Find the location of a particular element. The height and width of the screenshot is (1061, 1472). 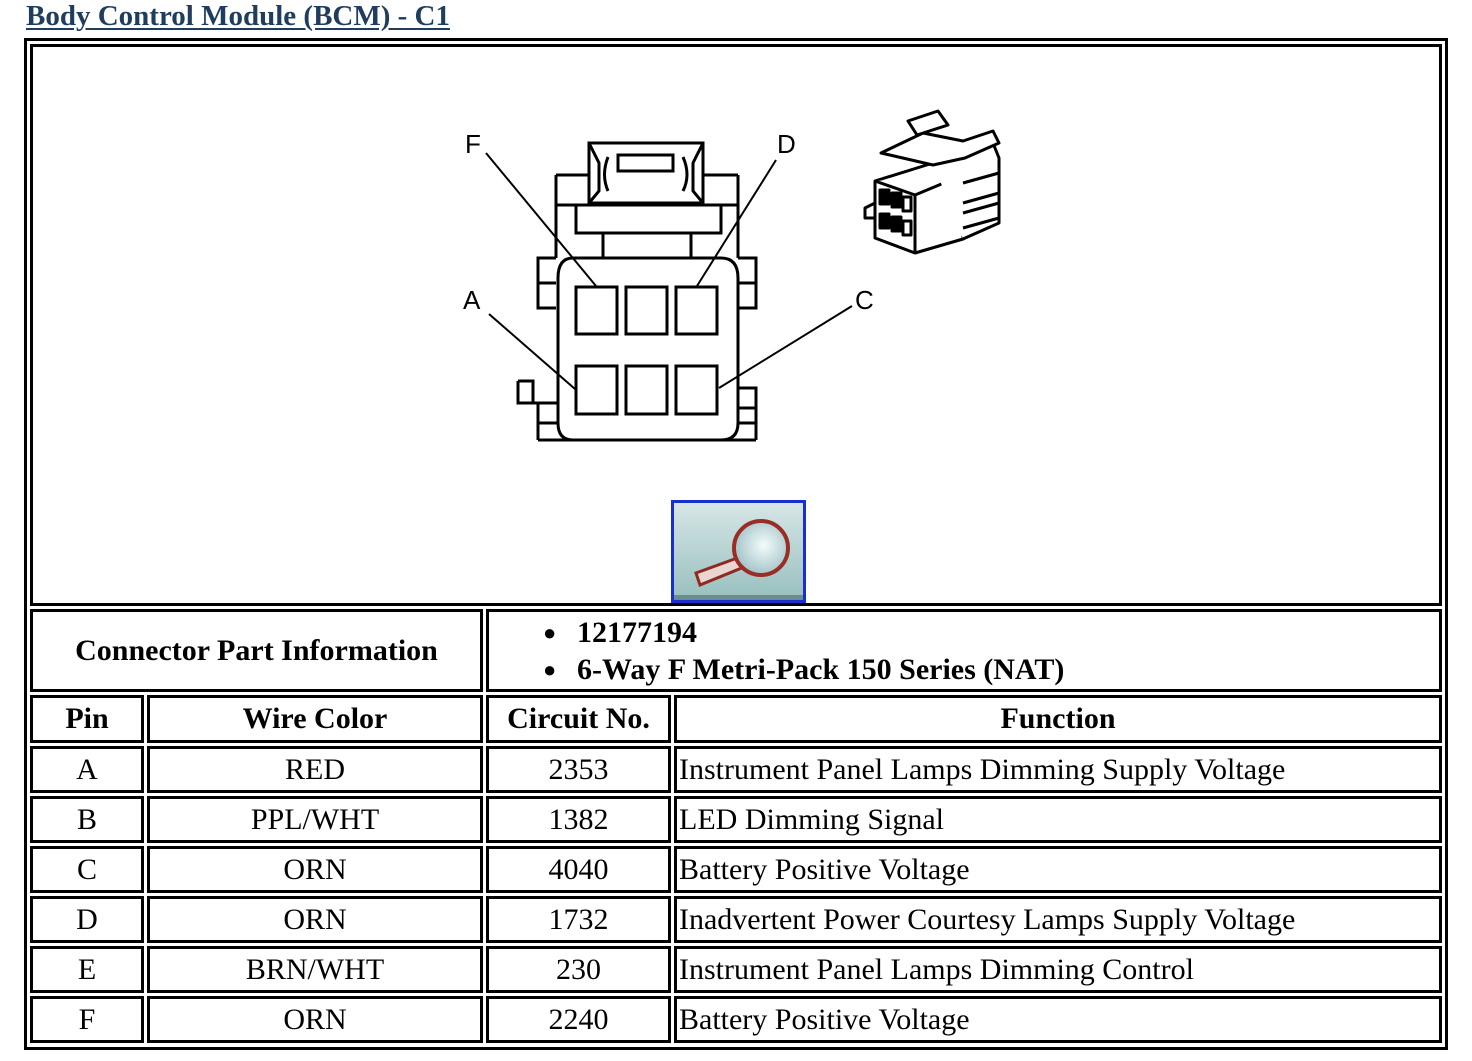

wire-color-cell: BRN/WHT is located at coordinates (315, 969).